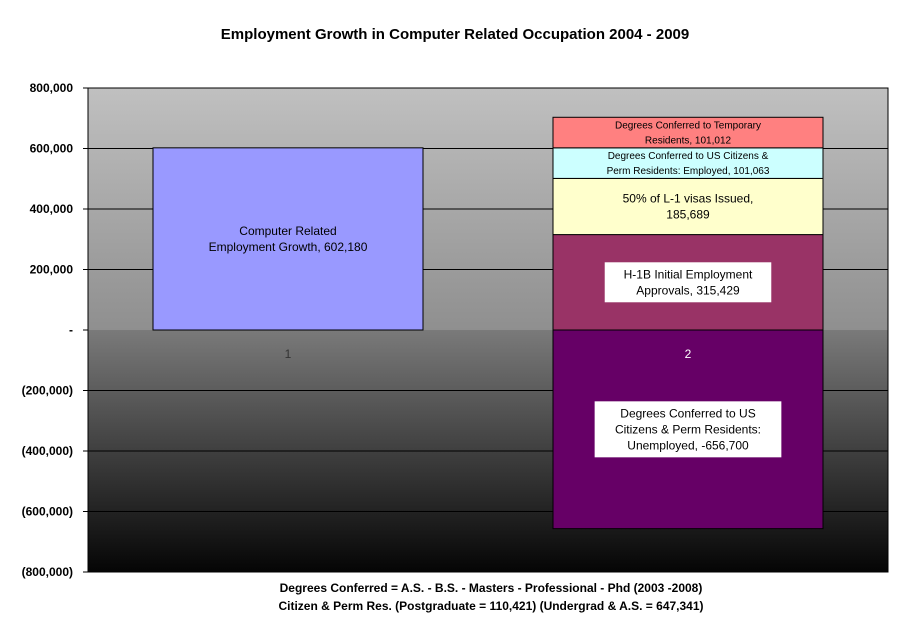 The image size is (912, 623). I want to click on y-tick-label: (600,000), so click(47, 512).